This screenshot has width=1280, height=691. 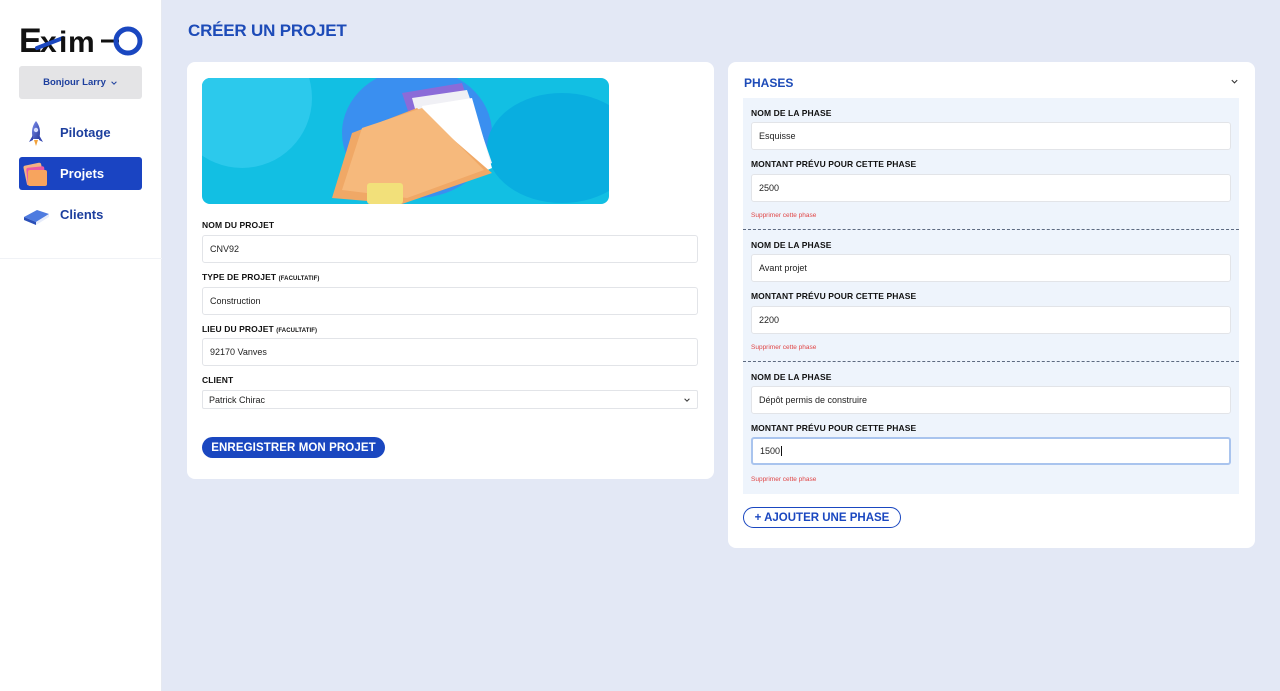 I want to click on sidebar: E x i m Bonjour Larry Pilotage Projets, so click(x=81, y=345).